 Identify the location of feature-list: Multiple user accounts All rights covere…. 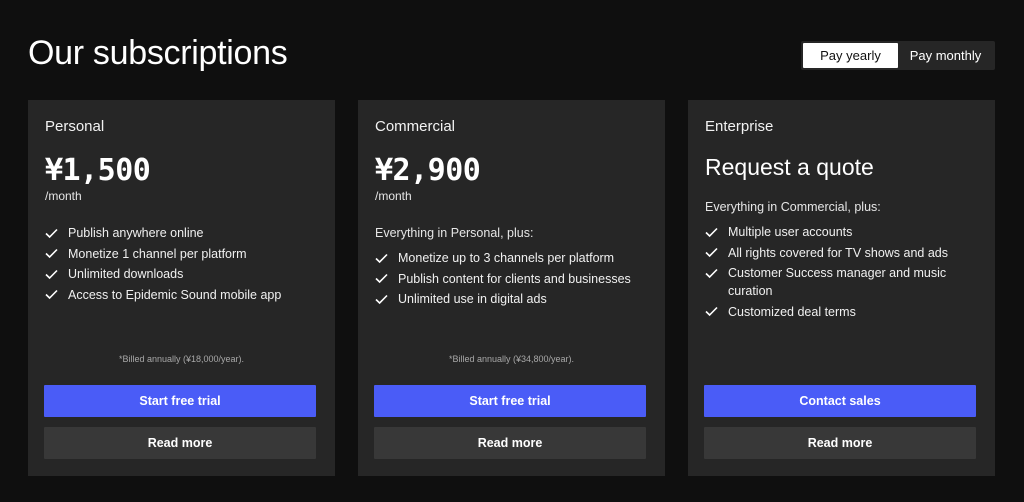
(845, 273).